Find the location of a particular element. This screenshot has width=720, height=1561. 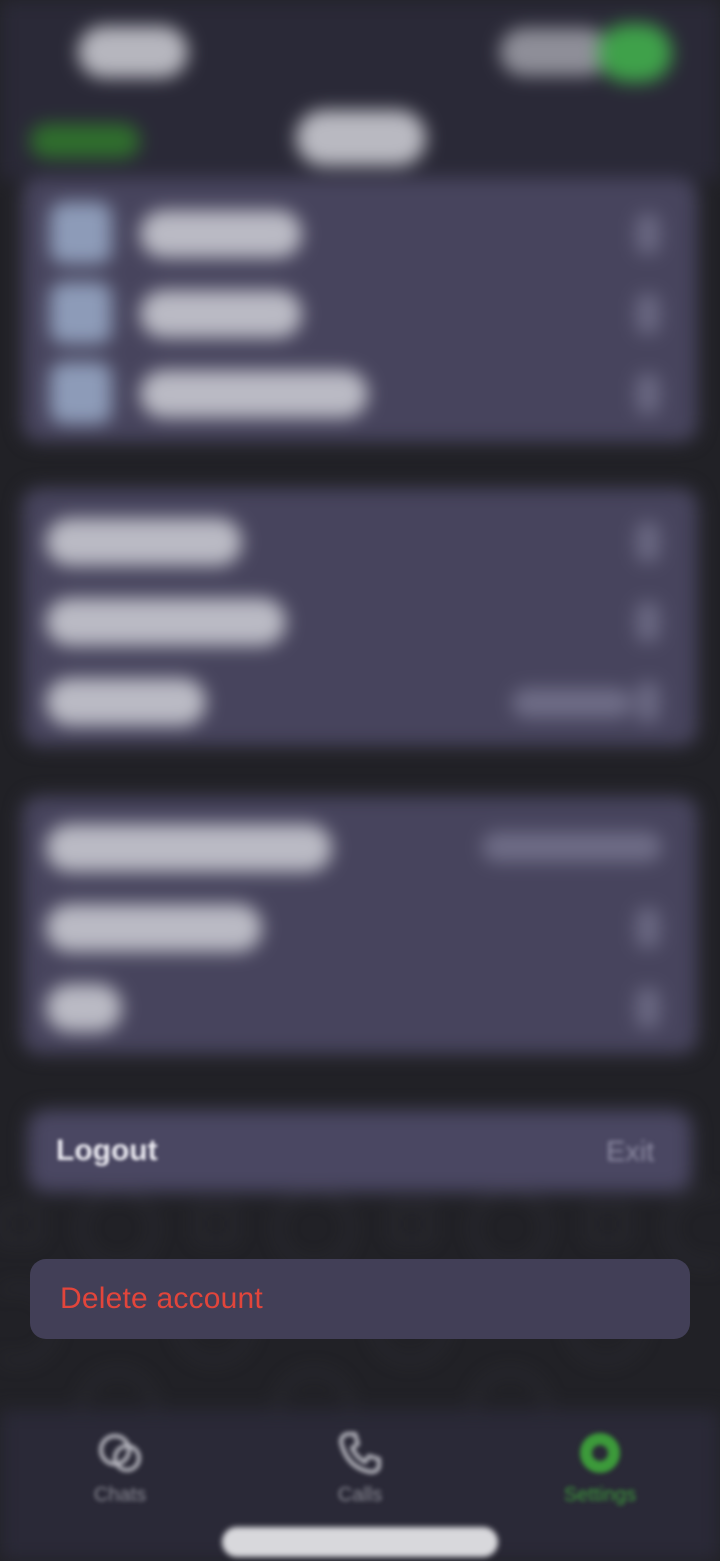

tab-calls: Calls is located at coordinates (360, 1471).